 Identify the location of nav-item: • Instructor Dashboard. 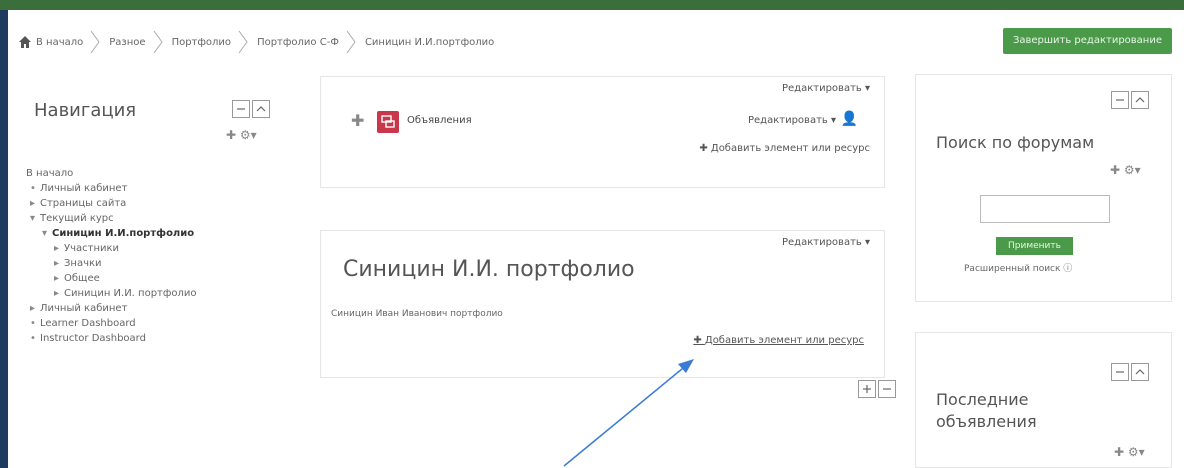
(111, 338).